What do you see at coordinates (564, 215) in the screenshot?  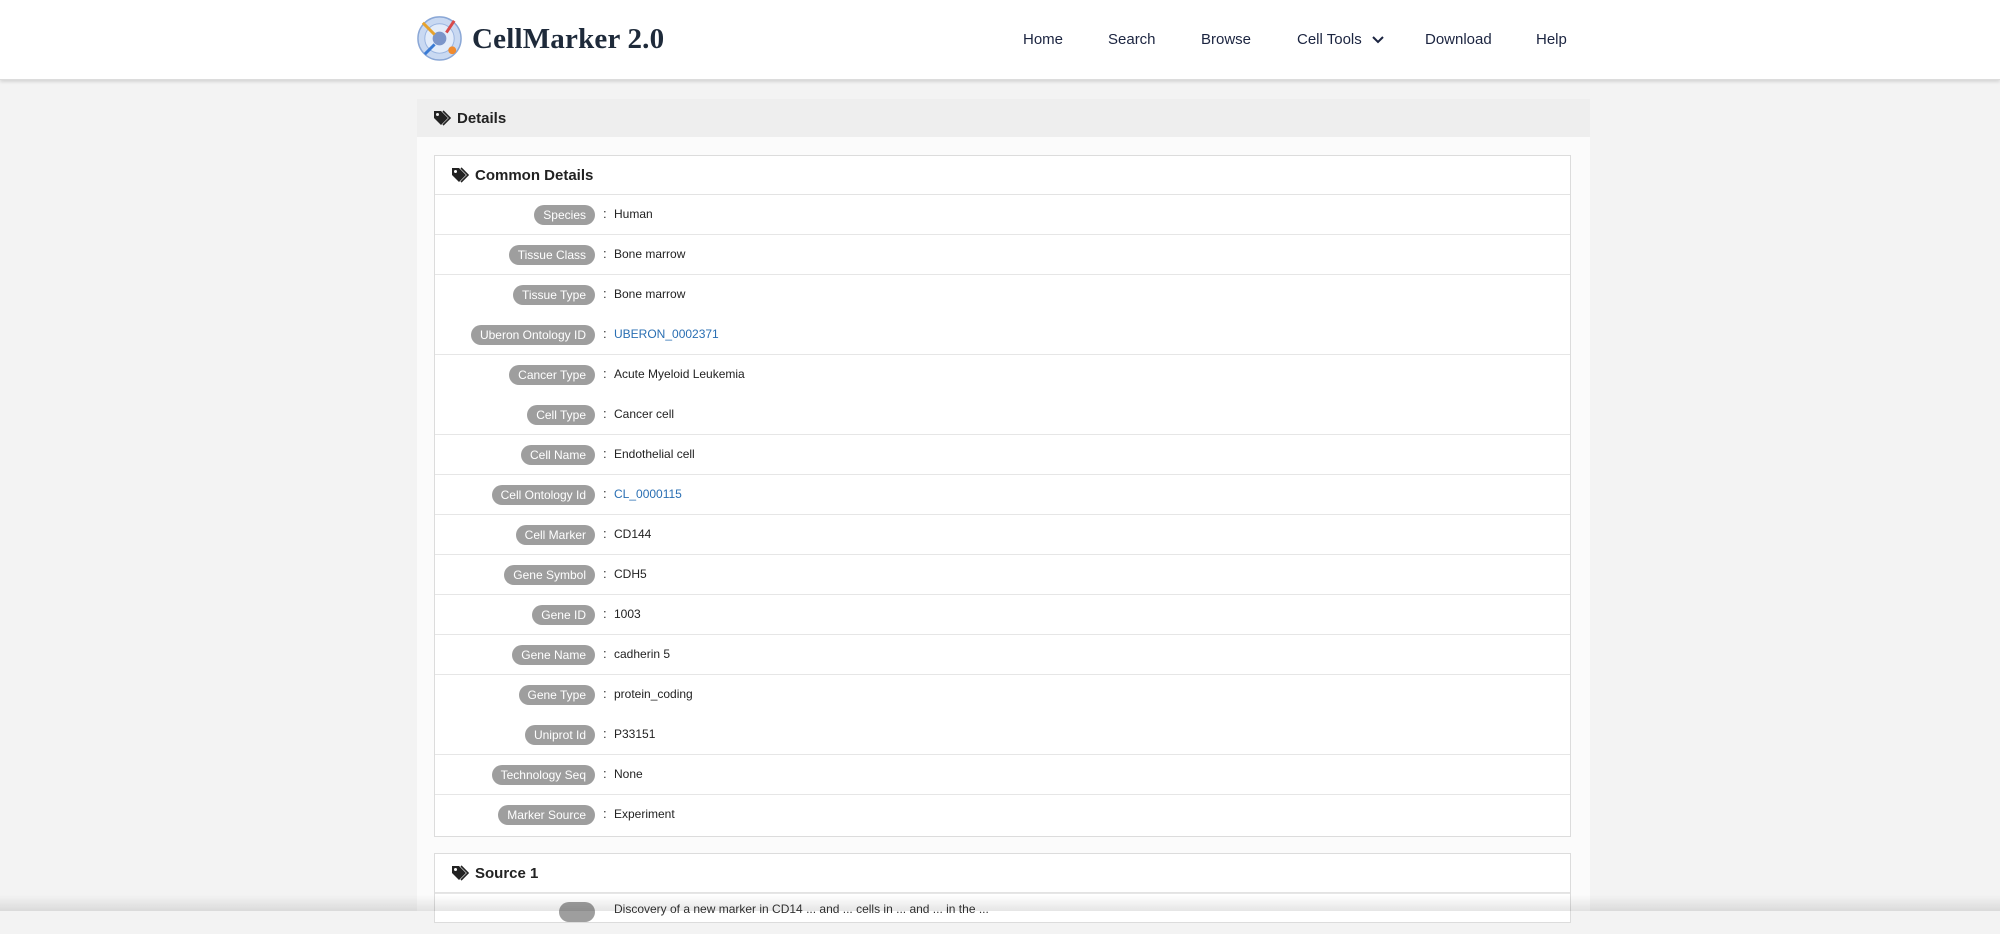 I see `field-label: Species` at bounding box center [564, 215].